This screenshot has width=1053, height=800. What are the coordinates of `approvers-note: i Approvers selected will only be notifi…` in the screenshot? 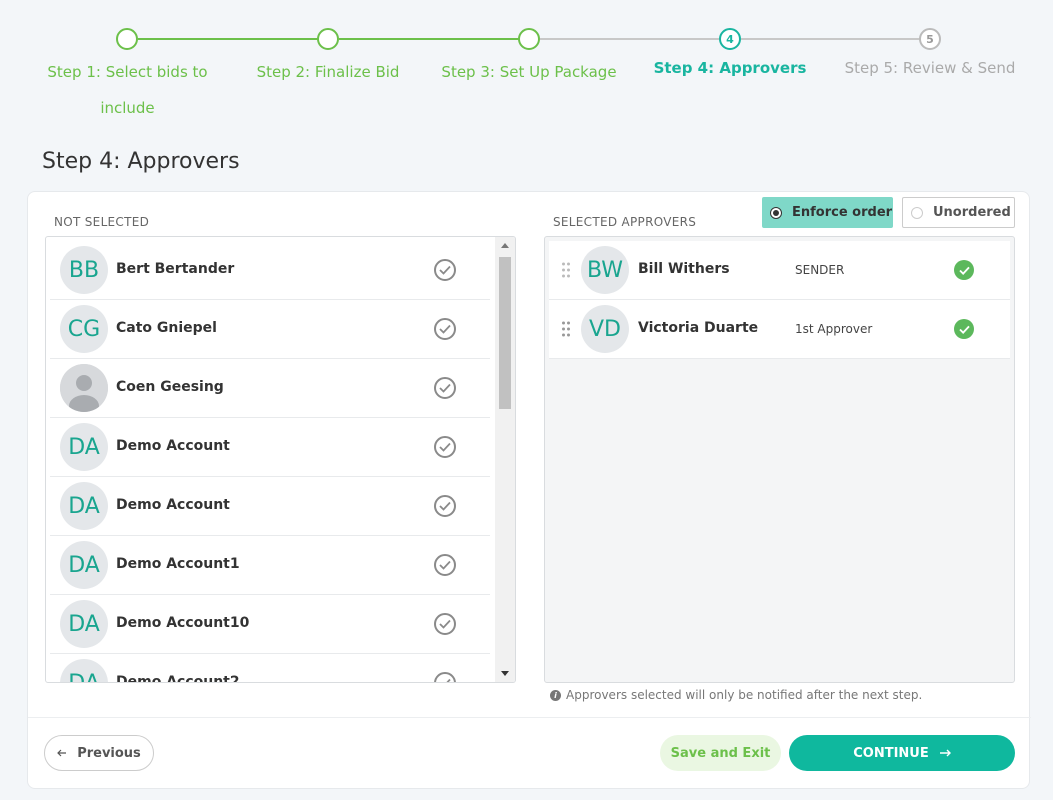 It's located at (736, 695).